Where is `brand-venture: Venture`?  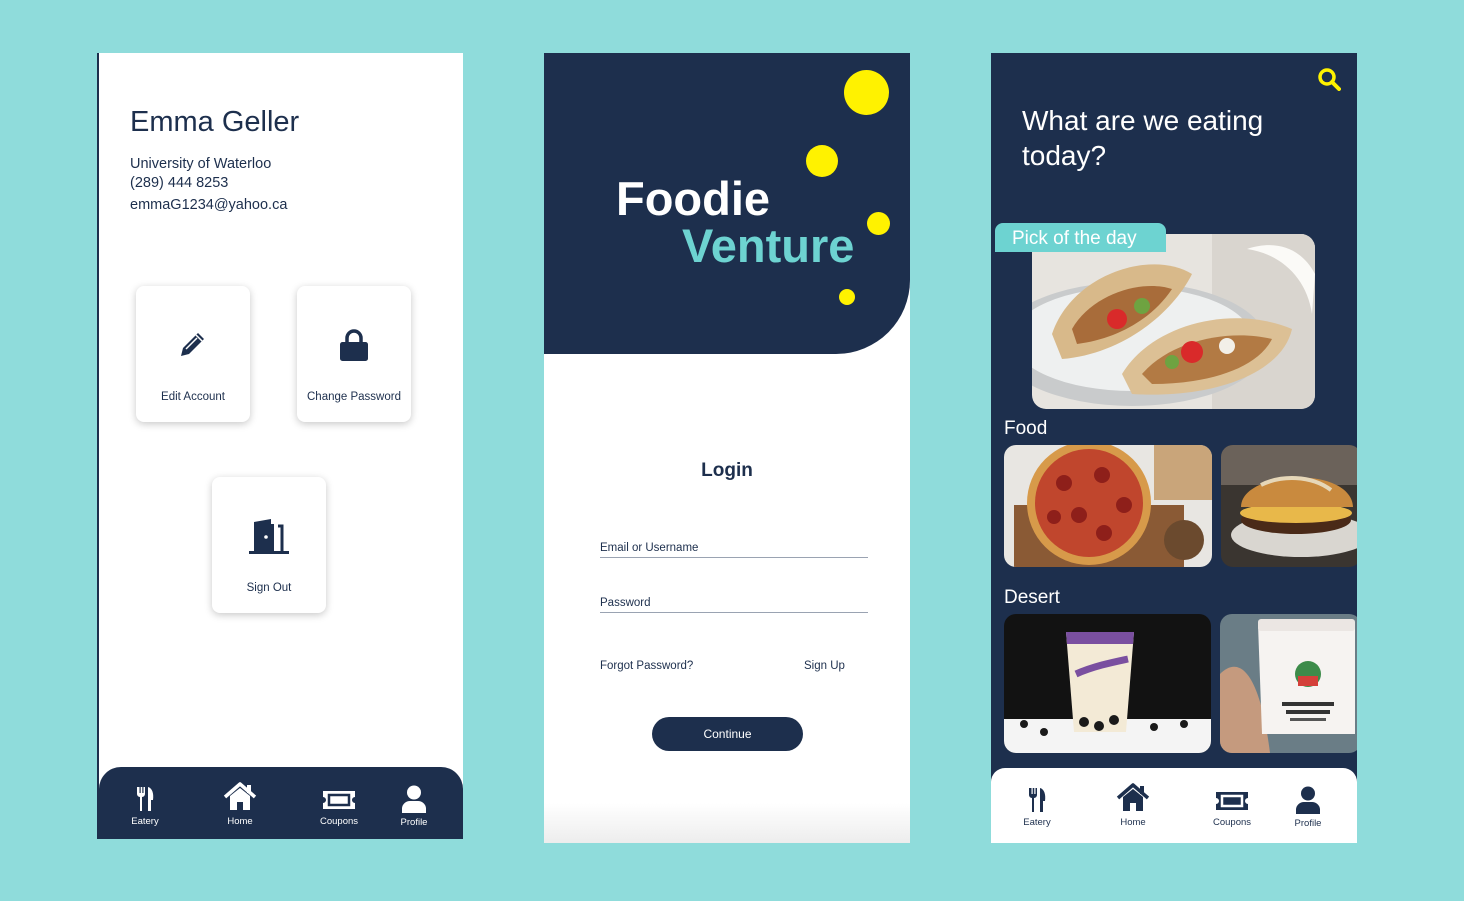
brand-venture: Venture is located at coordinates (768, 245).